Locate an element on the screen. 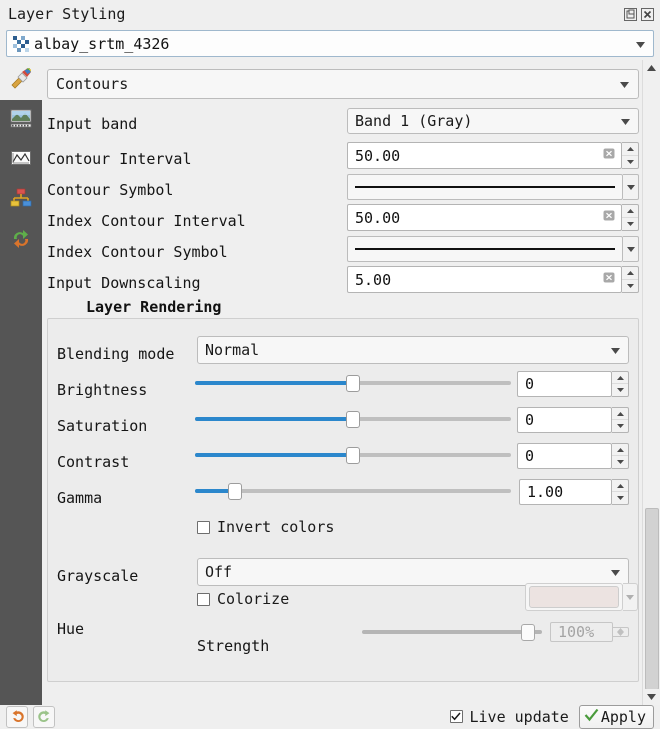 The image size is (660, 729). input-downscaling-input: 5.00 is located at coordinates (484, 279).